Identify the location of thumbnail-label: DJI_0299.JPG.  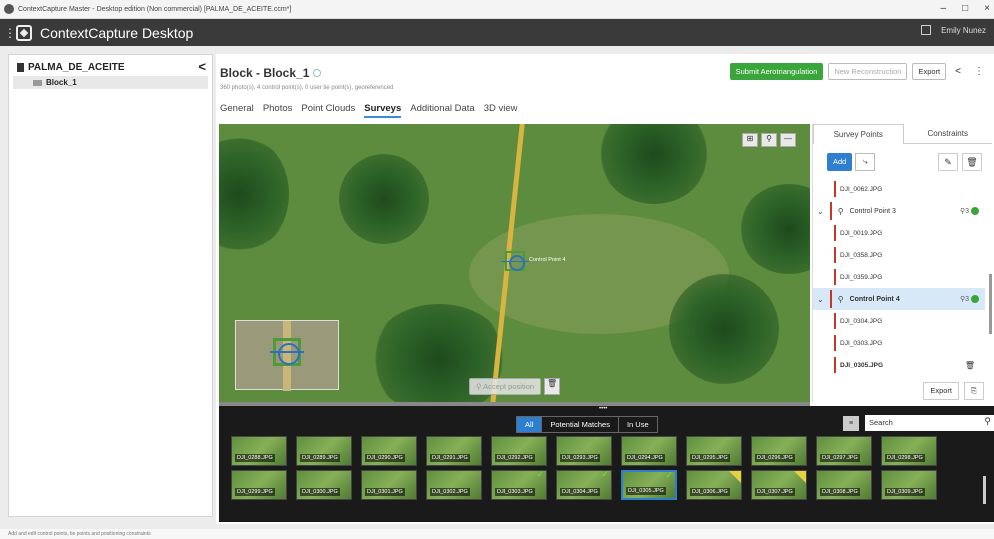
(255, 492).